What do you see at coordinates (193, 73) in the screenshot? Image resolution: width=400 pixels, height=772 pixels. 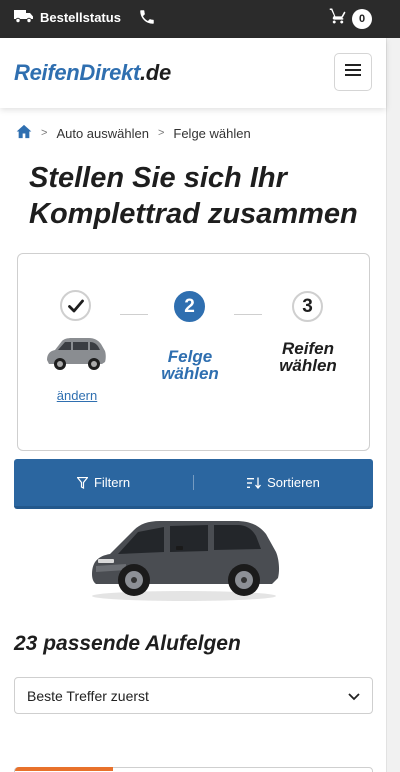 I see `site-header: ReifenDirekt.de` at bounding box center [193, 73].